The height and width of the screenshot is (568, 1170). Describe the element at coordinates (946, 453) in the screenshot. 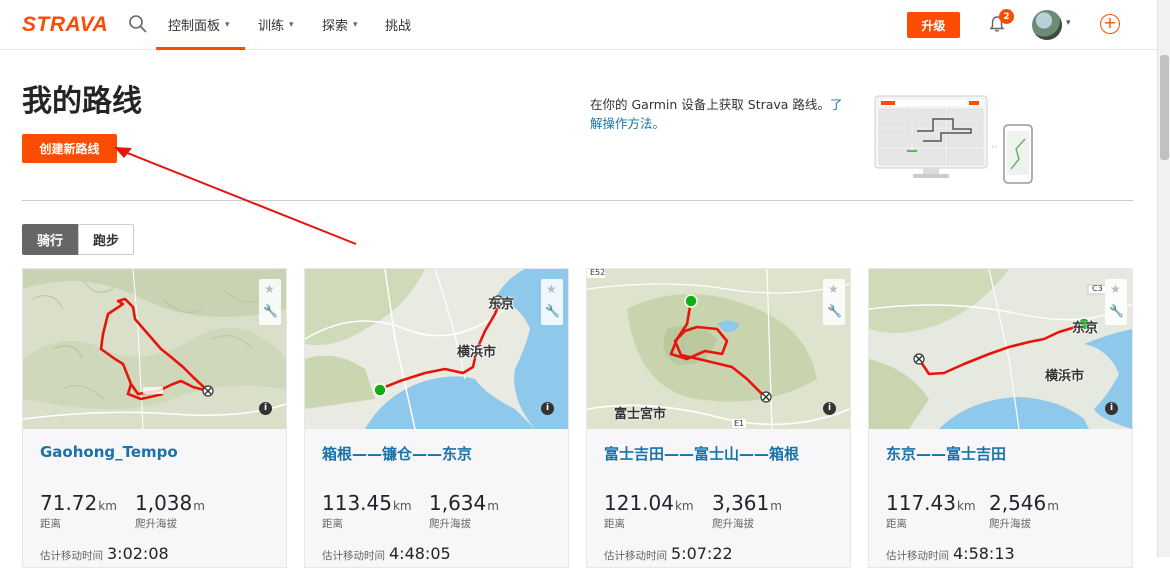

I see `route-title: 东京——富士吉田` at that location.